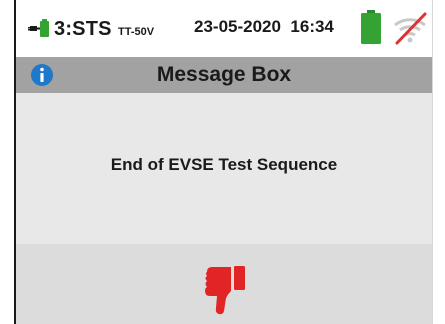  I want to click on mode-sublabel: TT-50V, so click(136, 32).